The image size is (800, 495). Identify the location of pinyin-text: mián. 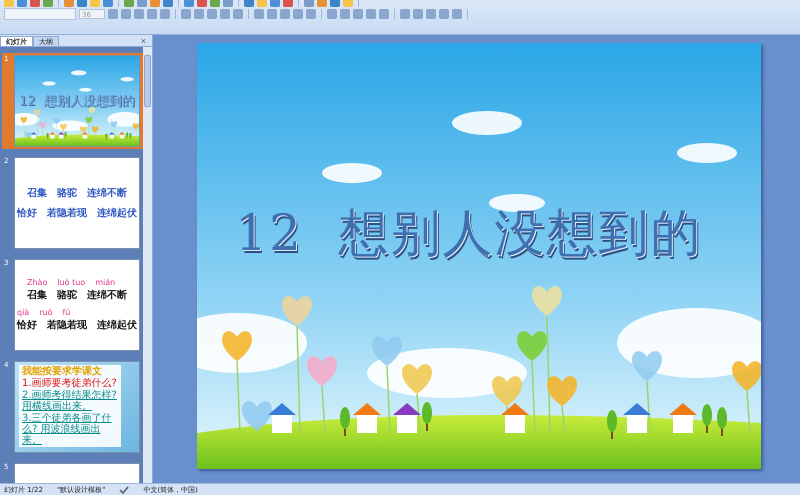
(105, 283).